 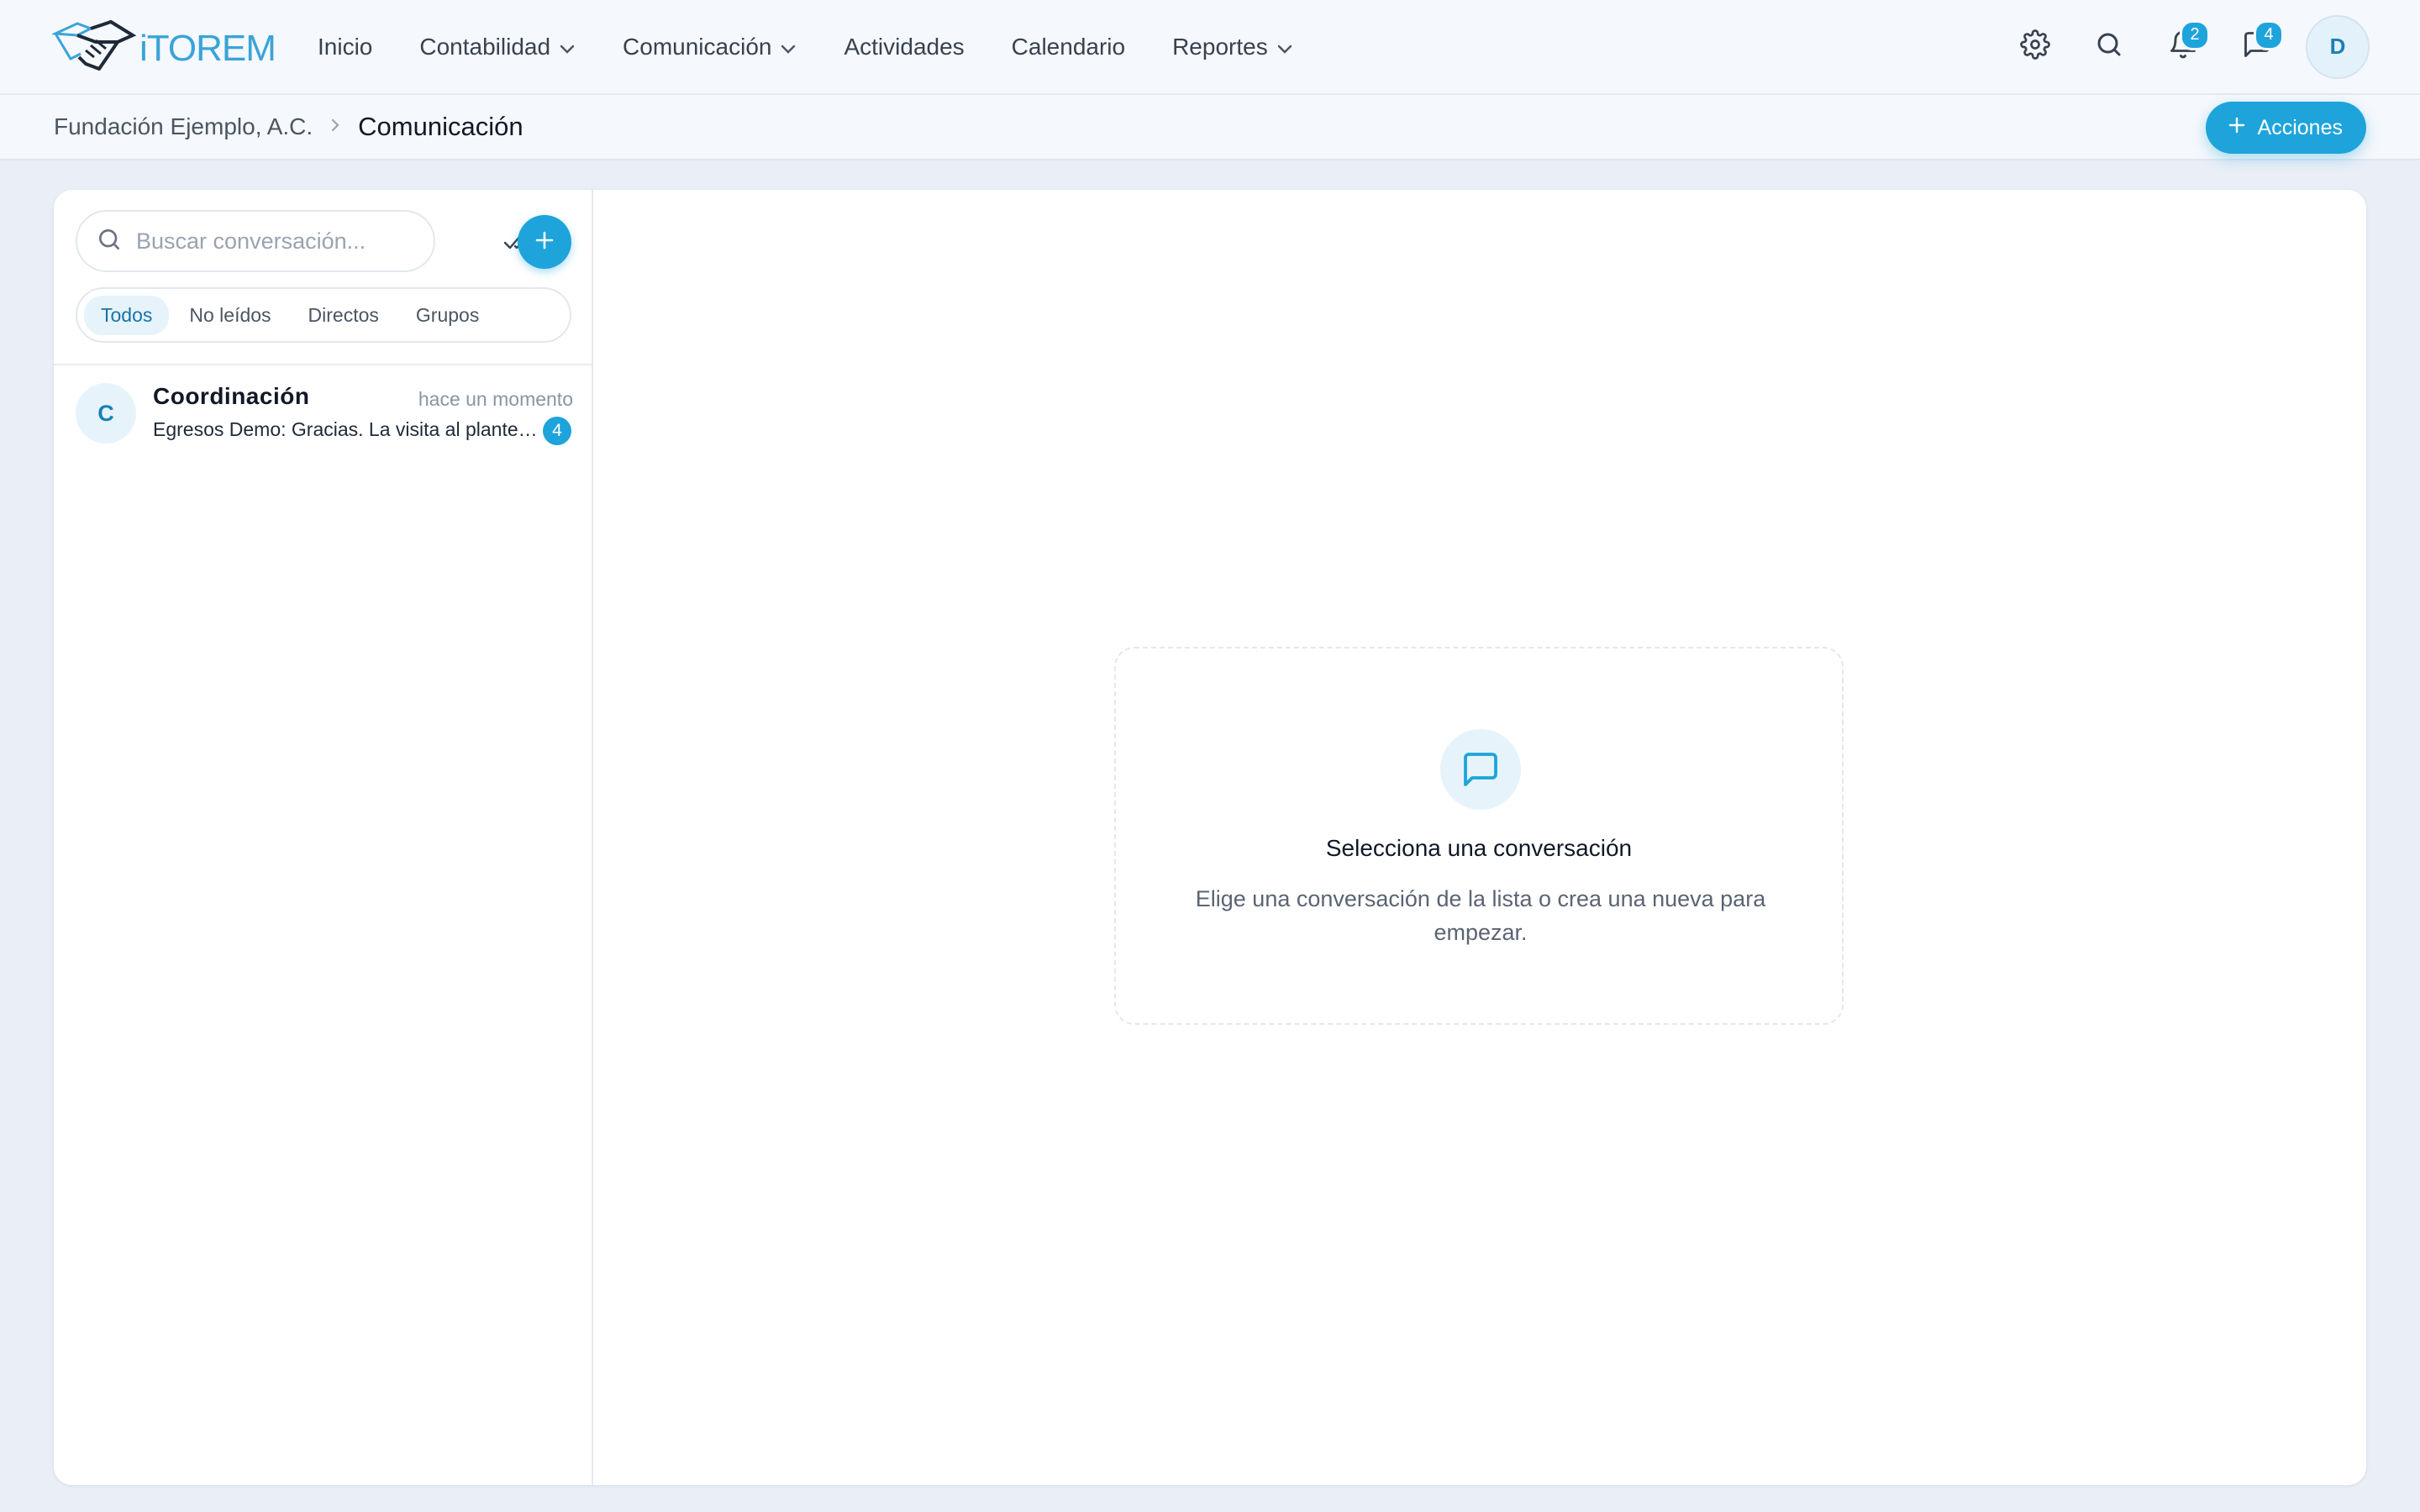 What do you see at coordinates (229, 315) in the screenshot?
I see `filter-tab-no-leidos: No leídos` at bounding box center [229, 315].